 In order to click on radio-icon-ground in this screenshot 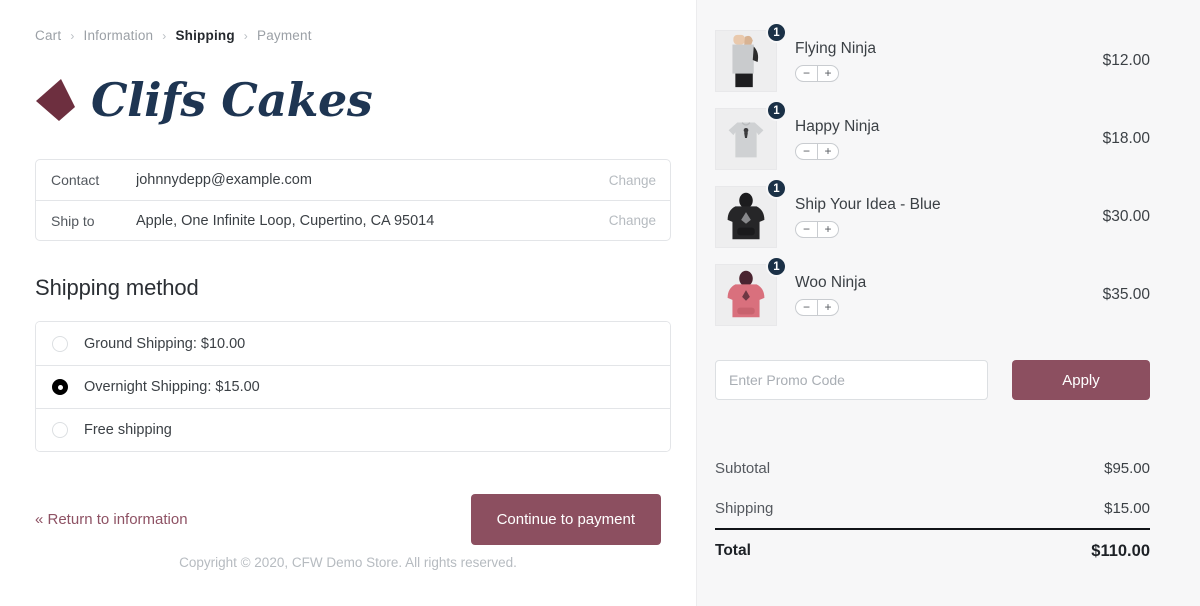, I will do `click(60, 343)`.